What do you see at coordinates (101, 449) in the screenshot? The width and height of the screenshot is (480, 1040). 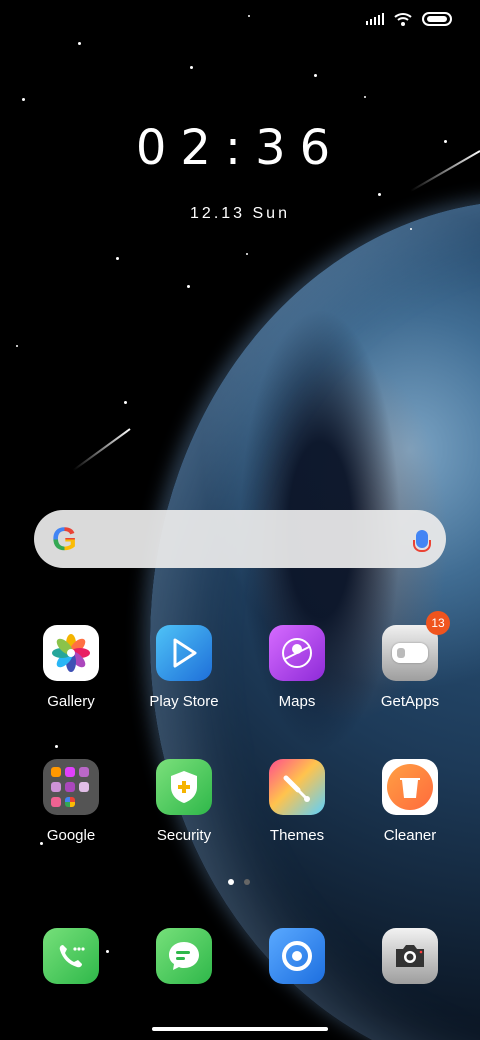 I see `meteor` at bounding box center [101, 449].